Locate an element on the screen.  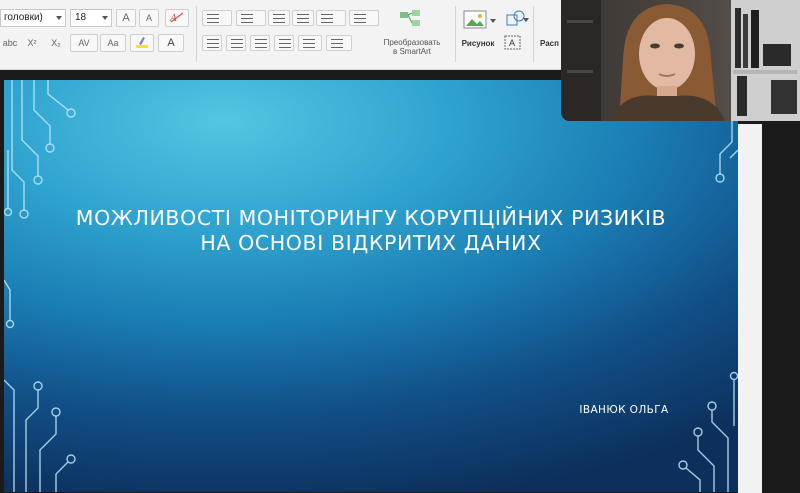
highlight-button is located at coordinates (142, 43).